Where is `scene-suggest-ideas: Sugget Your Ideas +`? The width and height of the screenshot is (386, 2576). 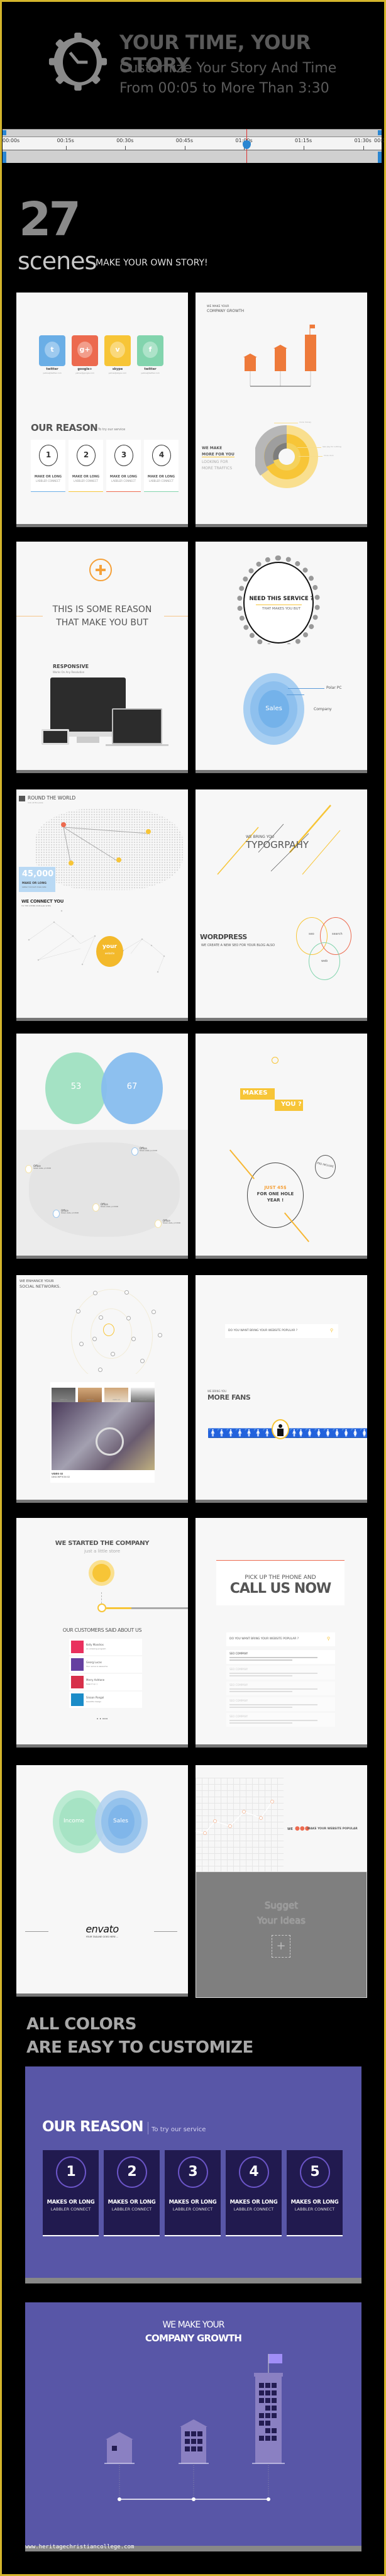
scene-suggest-ideas: Sugget Your Ideas + is located at coordinates (281, 1934).